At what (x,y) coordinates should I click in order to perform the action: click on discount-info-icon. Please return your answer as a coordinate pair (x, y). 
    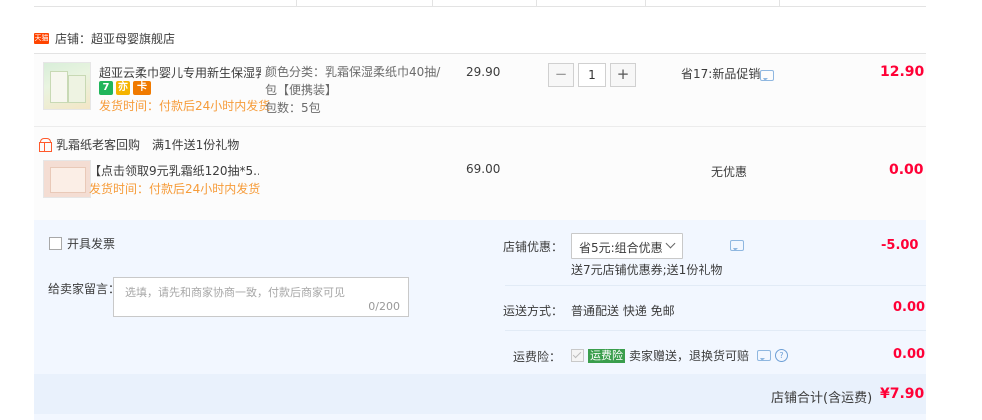
    Looking at the image, I should click on (736, 245).